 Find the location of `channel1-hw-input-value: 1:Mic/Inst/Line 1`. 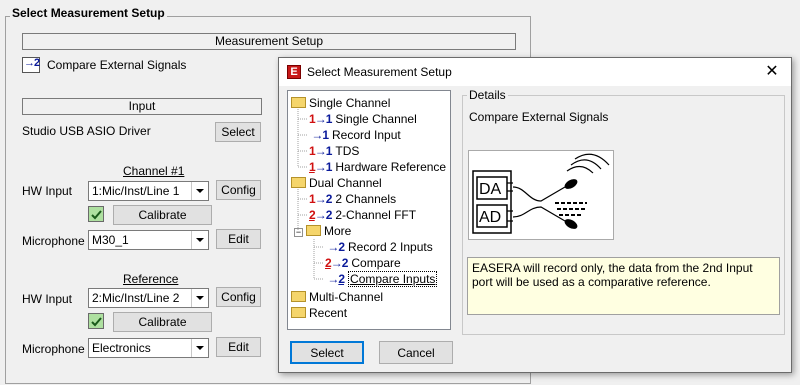

channel1-hw-input-value: 1:Mic/Inst/Line 1 is located at coordinates (136, 191).